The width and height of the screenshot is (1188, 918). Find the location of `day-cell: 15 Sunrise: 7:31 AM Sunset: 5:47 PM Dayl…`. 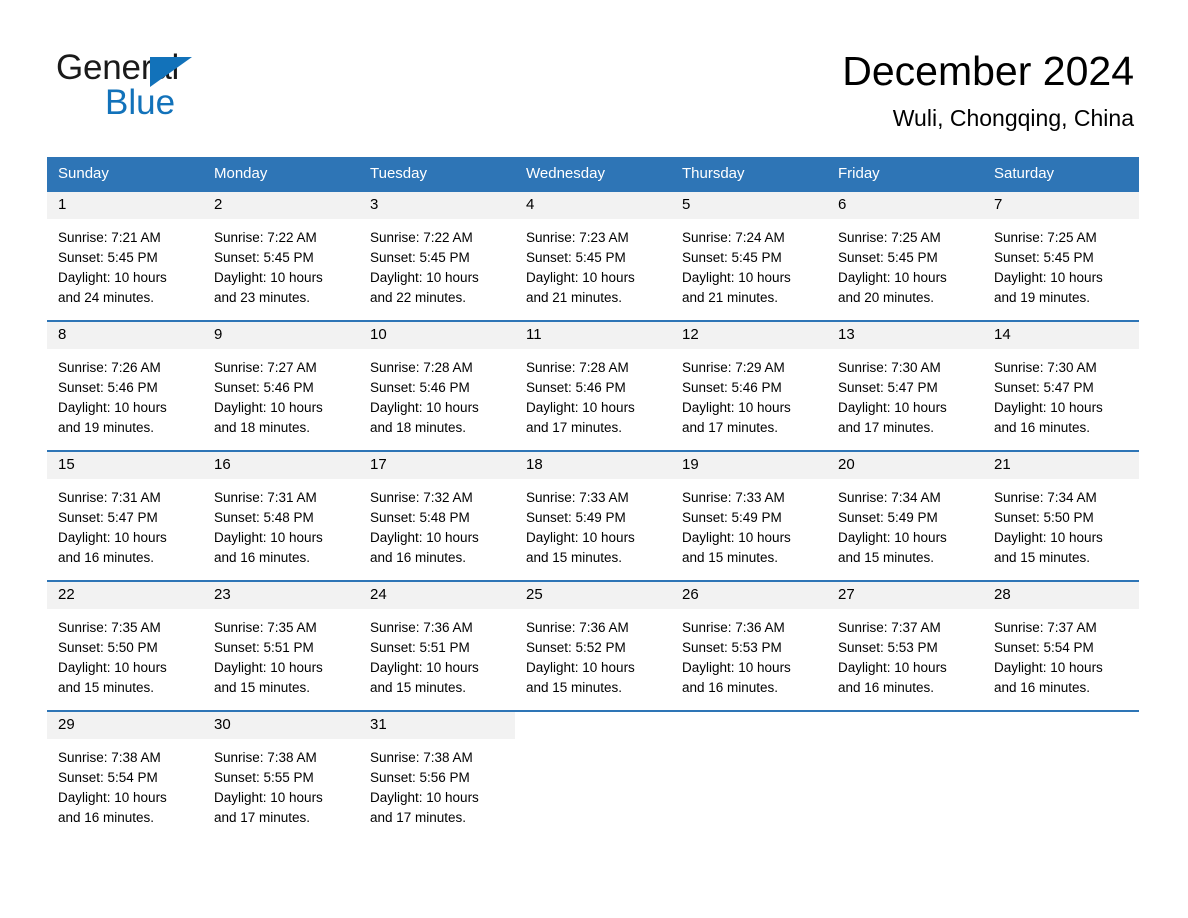

day-cell: 15 Sunrise: 7:31 AM Sunset: 5:47 PM Dayl… is located at coordinates (125, 516).